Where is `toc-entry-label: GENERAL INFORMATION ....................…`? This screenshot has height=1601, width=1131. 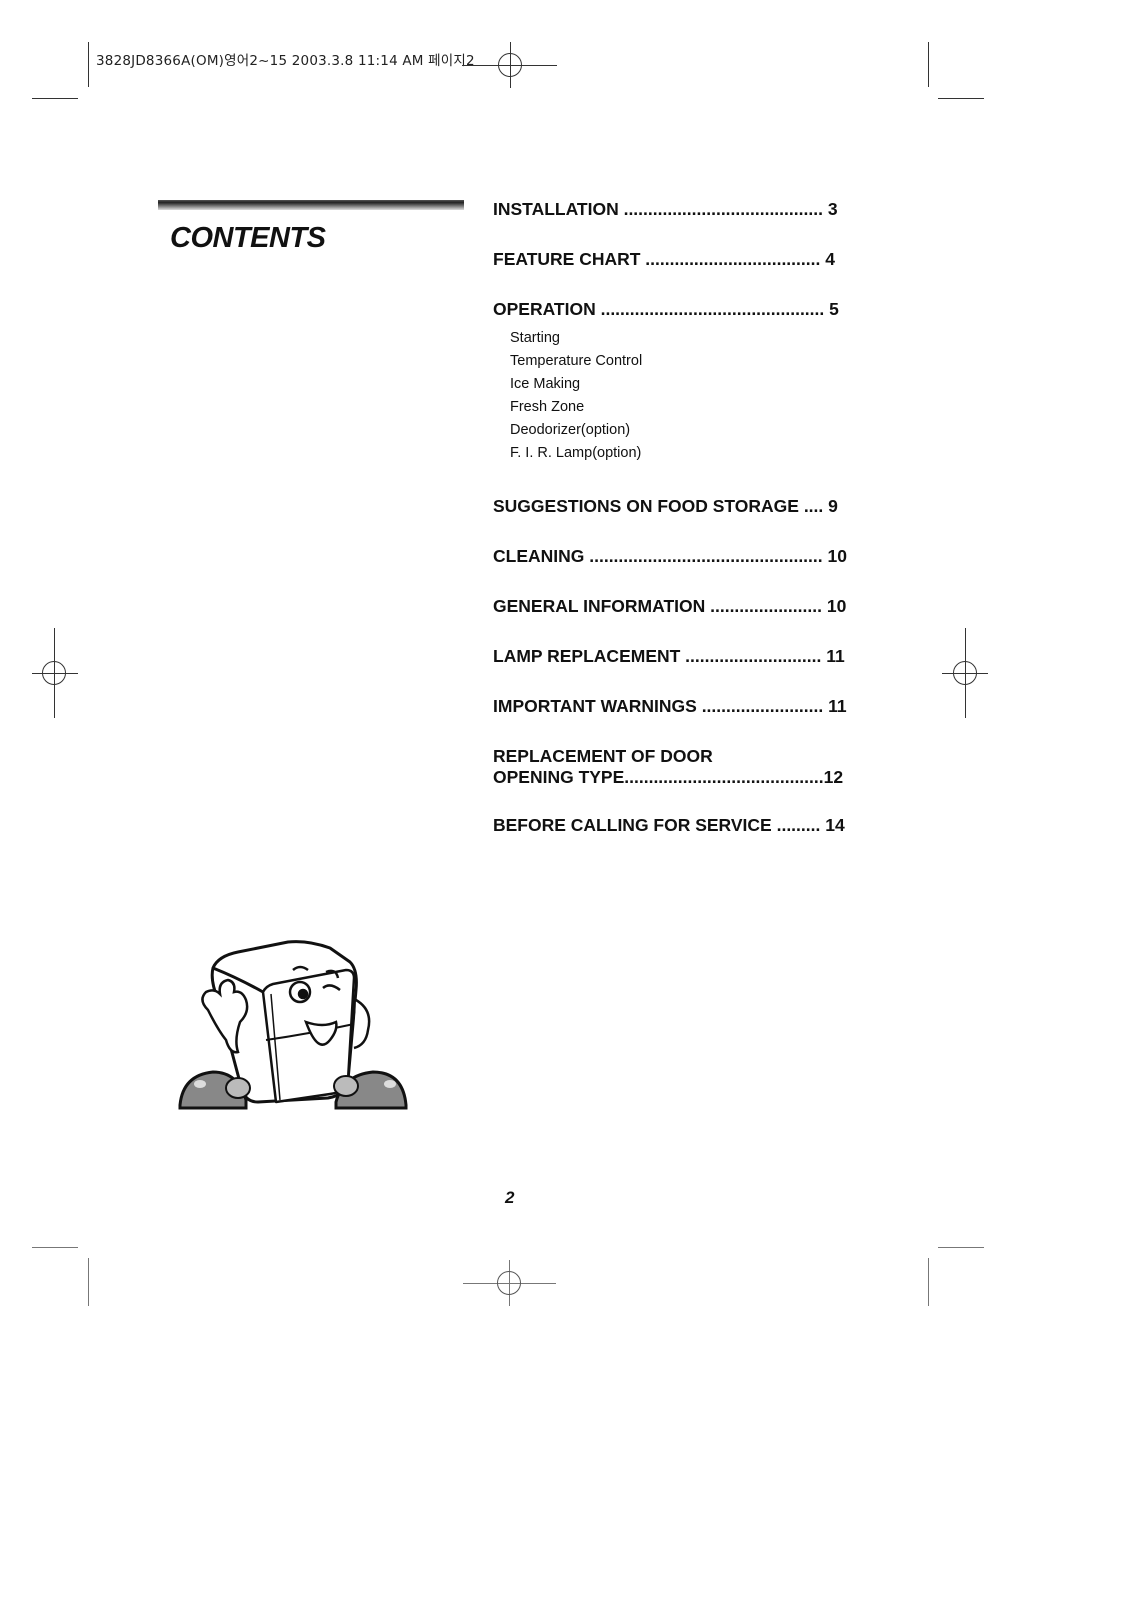
toc-entry-label: GENERAL INFORMATION ....................… is located at coordinates (657, 606).